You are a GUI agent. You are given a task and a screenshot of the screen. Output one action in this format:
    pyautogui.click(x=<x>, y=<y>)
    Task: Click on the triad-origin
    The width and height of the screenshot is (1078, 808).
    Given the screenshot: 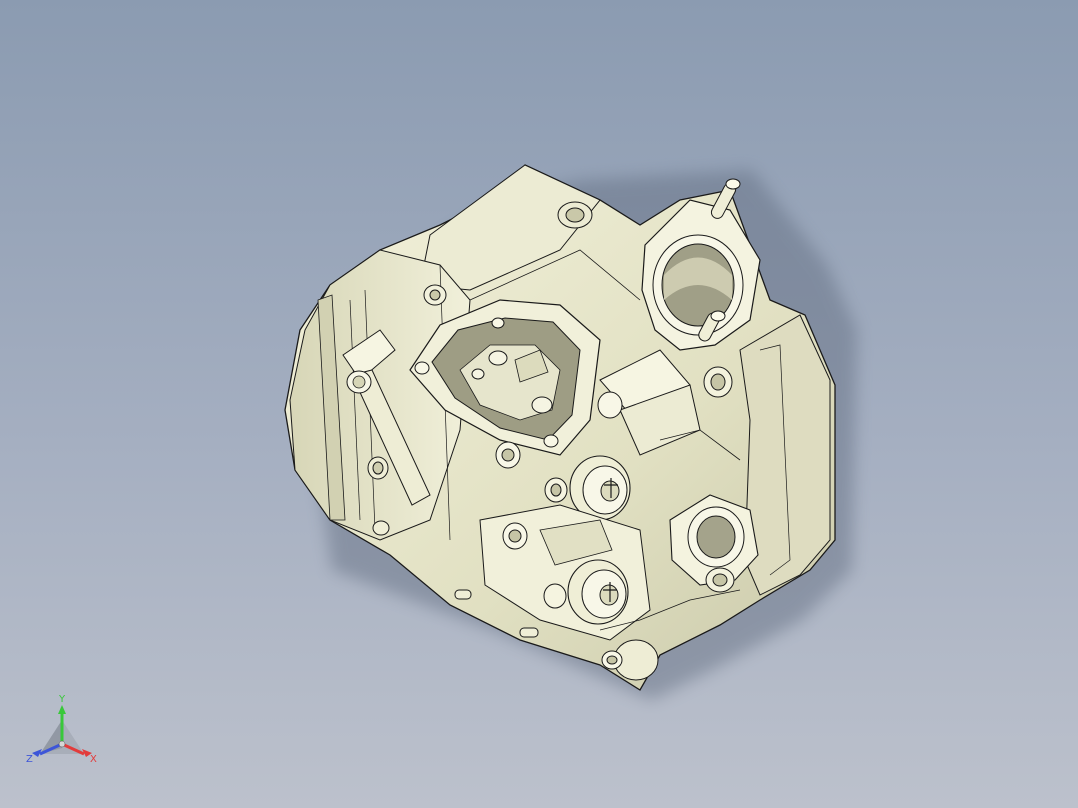 What is the action you would take?
    pyautogui.click(x=62, y=744)
    